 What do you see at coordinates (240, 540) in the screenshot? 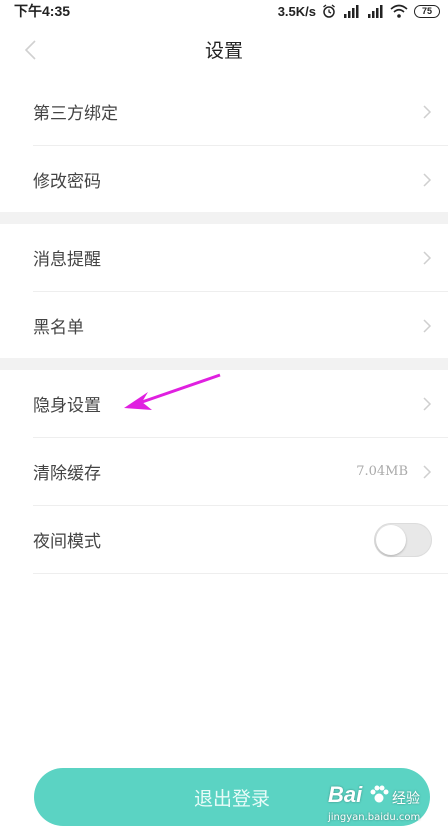
I see `settings-row-night-mode: 夜间模式` at bounding box center [240, 540].